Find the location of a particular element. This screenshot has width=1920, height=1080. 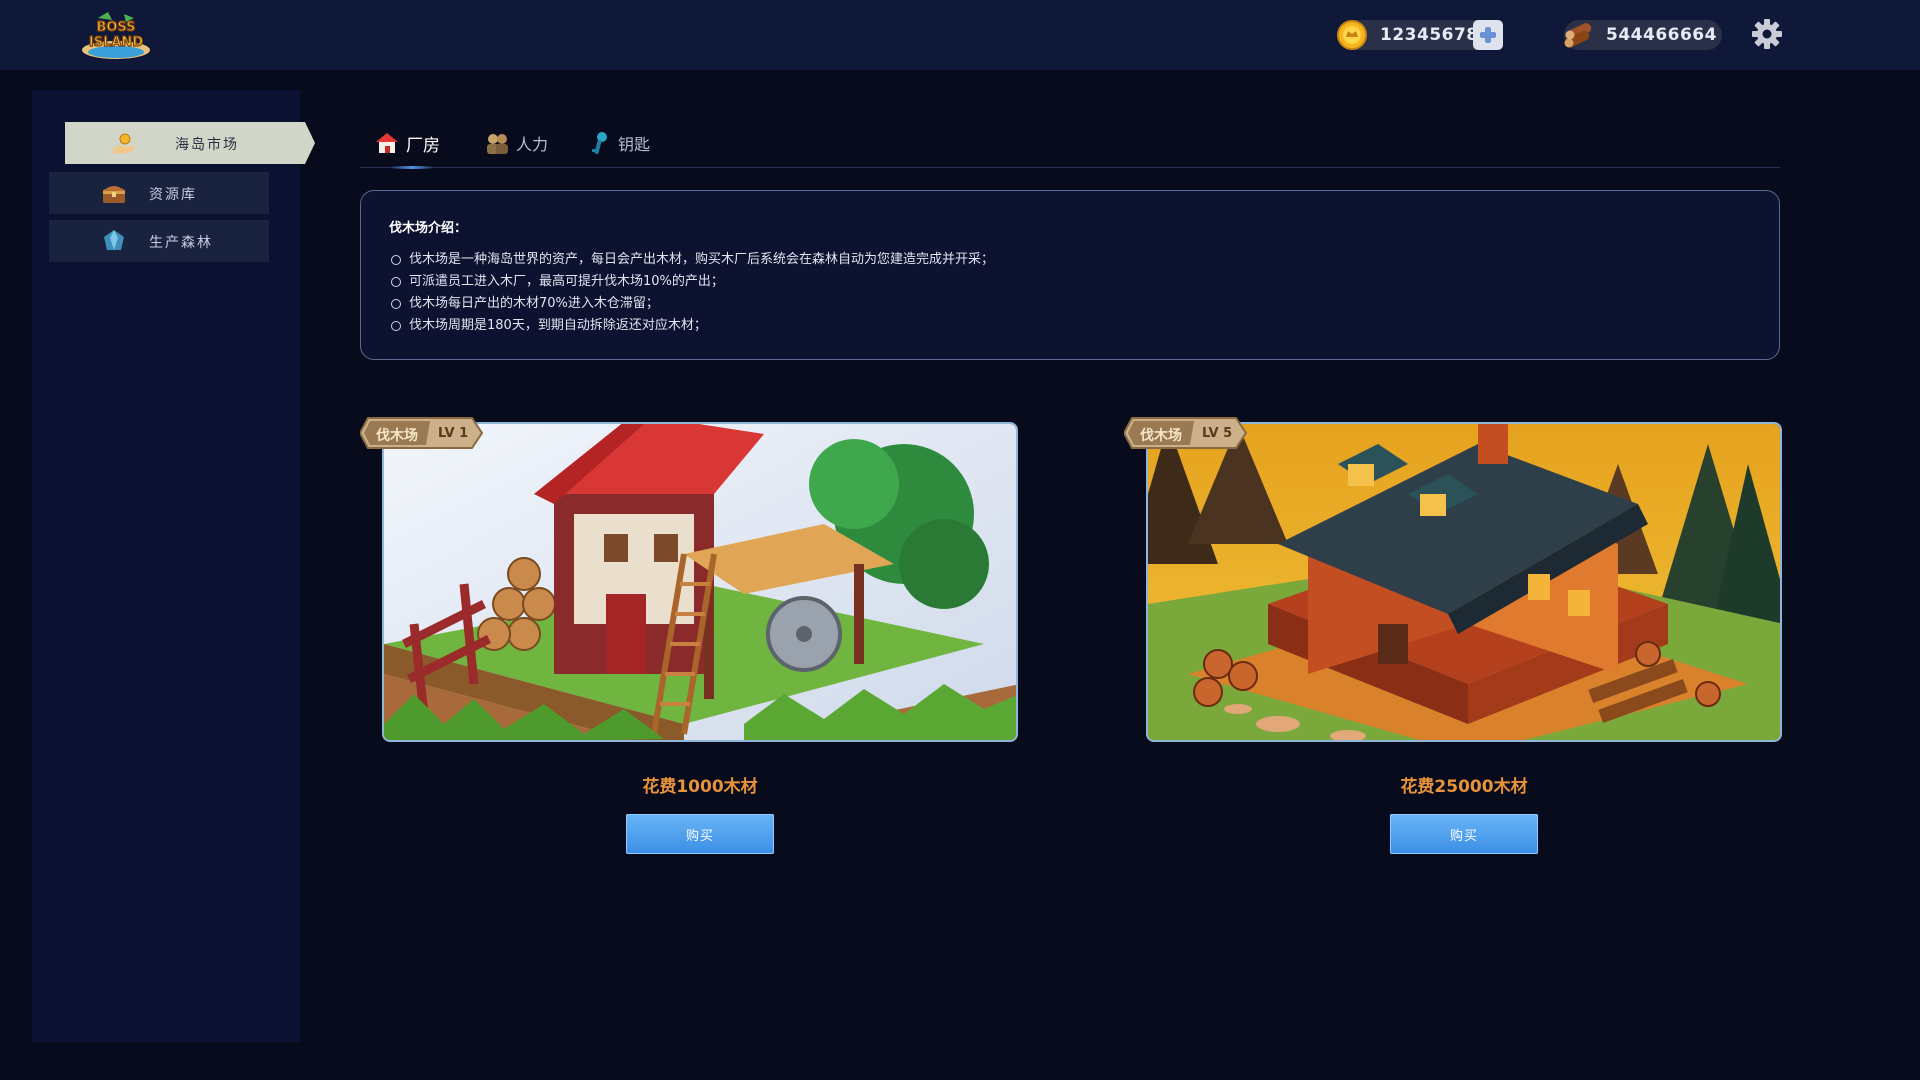

lumberyard-lv1-illustration is located at coordinates (700, 582).